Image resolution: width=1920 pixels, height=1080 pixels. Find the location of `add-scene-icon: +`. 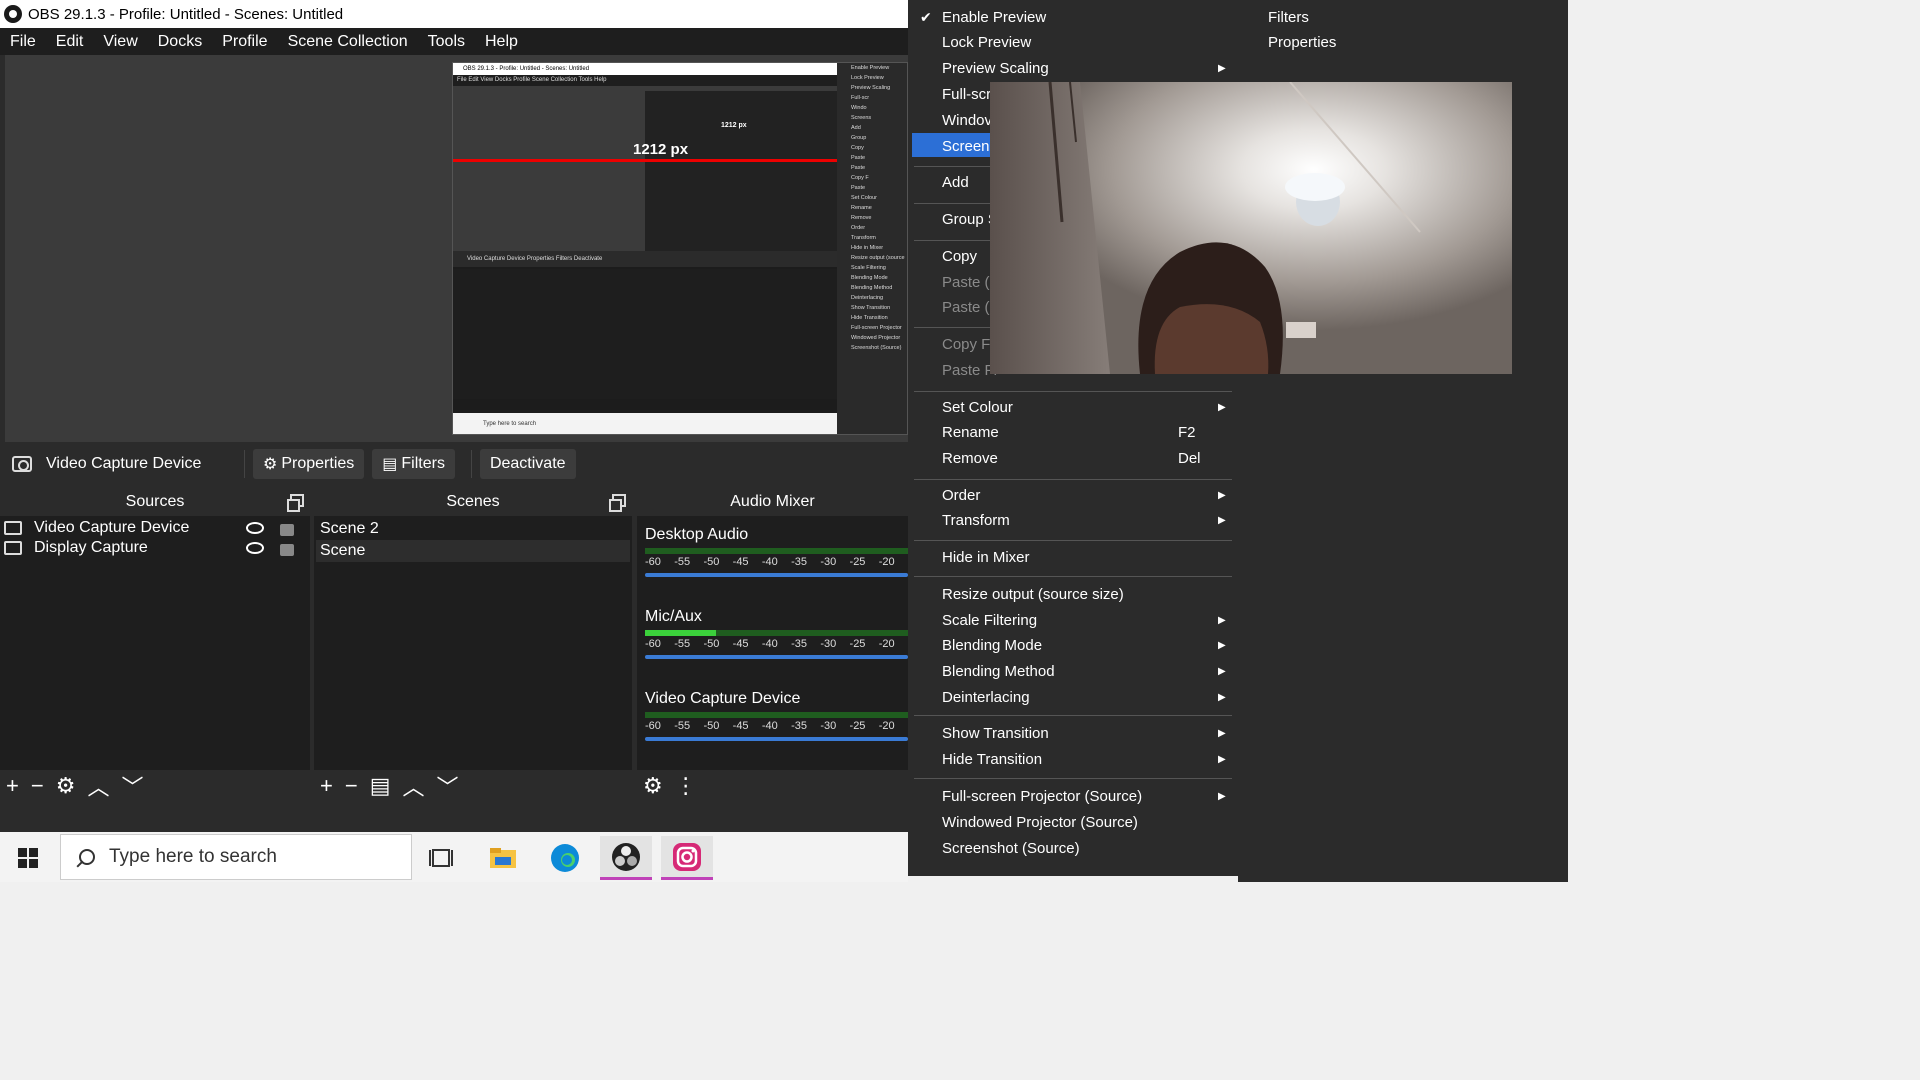

add-scene-icon: + is located at coordinates (326, 786).